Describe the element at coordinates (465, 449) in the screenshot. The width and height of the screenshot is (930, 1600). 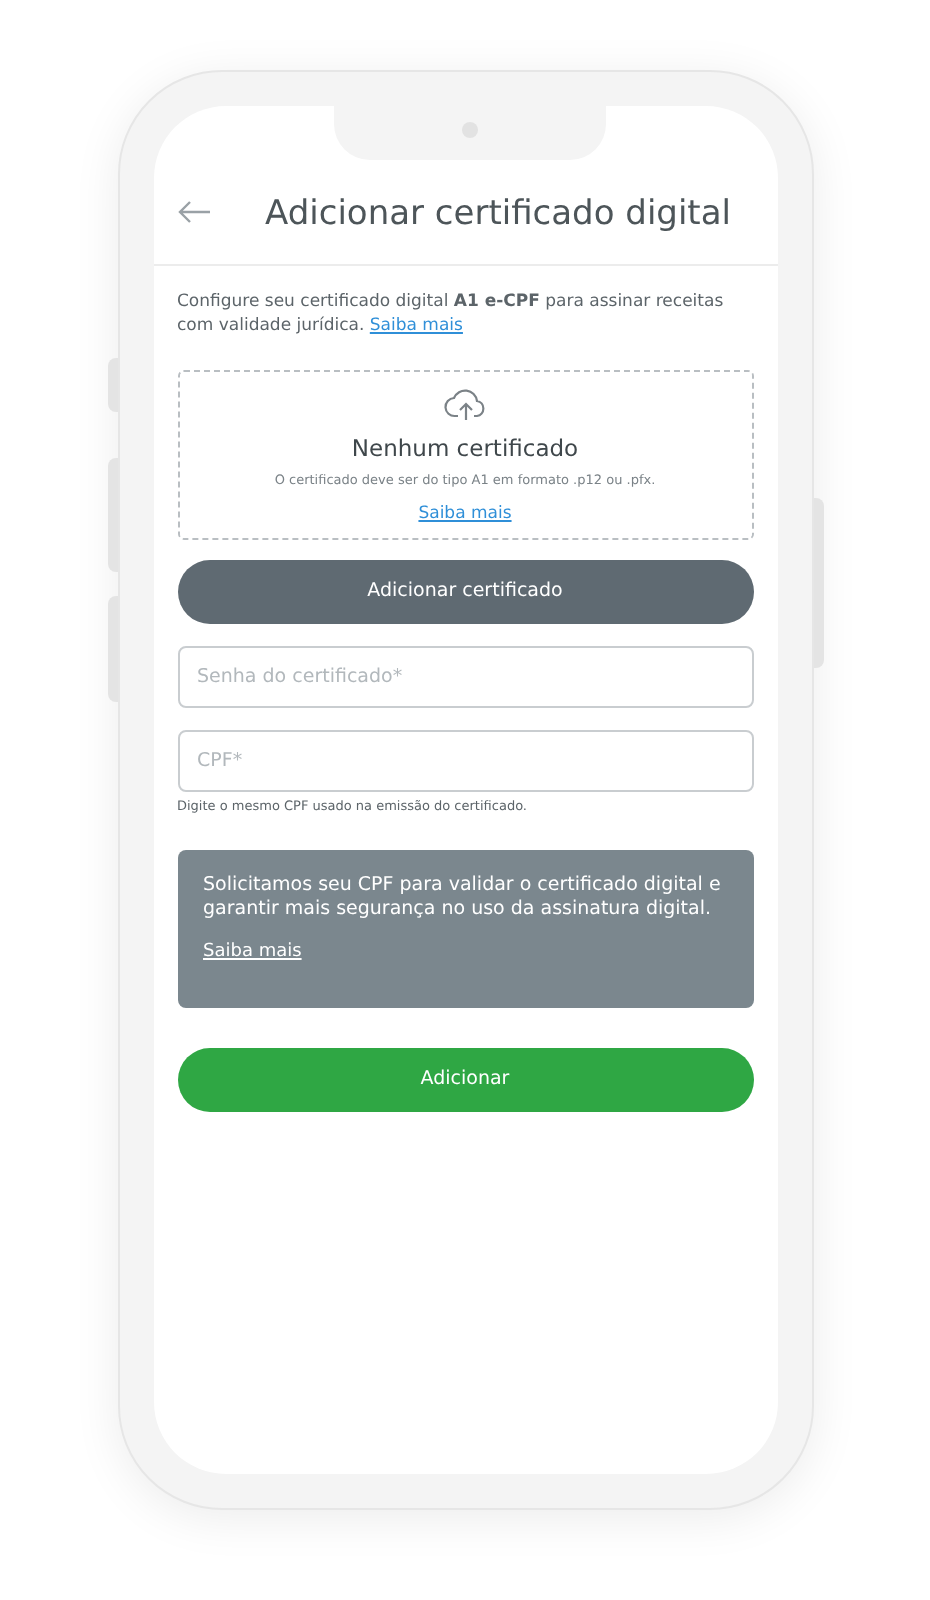
I see `empty-state-title: Nenhum certificado` at that location.